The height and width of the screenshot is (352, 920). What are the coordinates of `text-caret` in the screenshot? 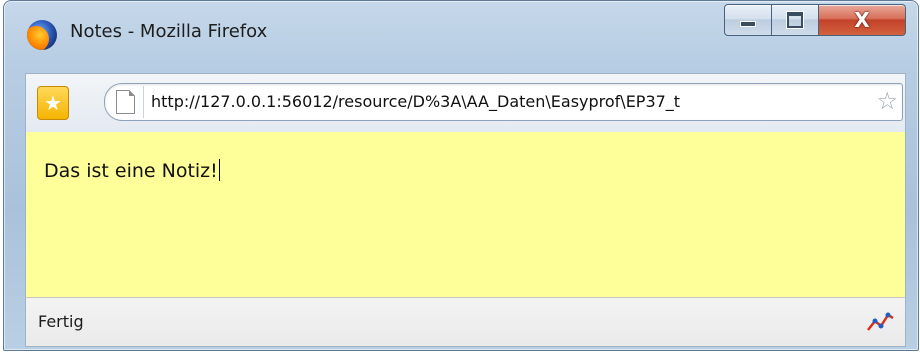 It's located at (219, 170).